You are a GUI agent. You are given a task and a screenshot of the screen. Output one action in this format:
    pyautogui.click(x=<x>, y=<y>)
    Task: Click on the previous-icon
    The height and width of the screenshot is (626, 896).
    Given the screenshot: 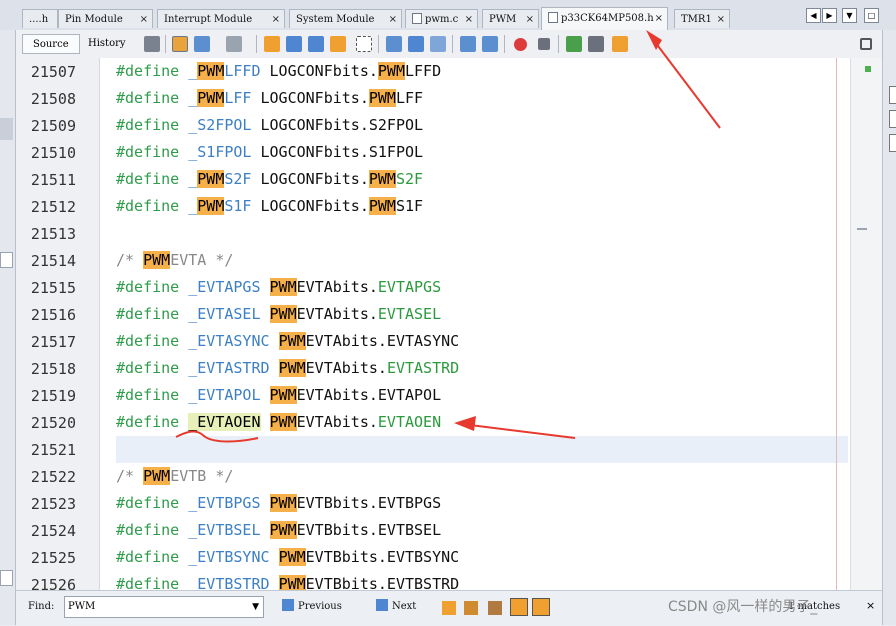 What is the action you would take?
    pyautogui.click(x=288, y=605)
    